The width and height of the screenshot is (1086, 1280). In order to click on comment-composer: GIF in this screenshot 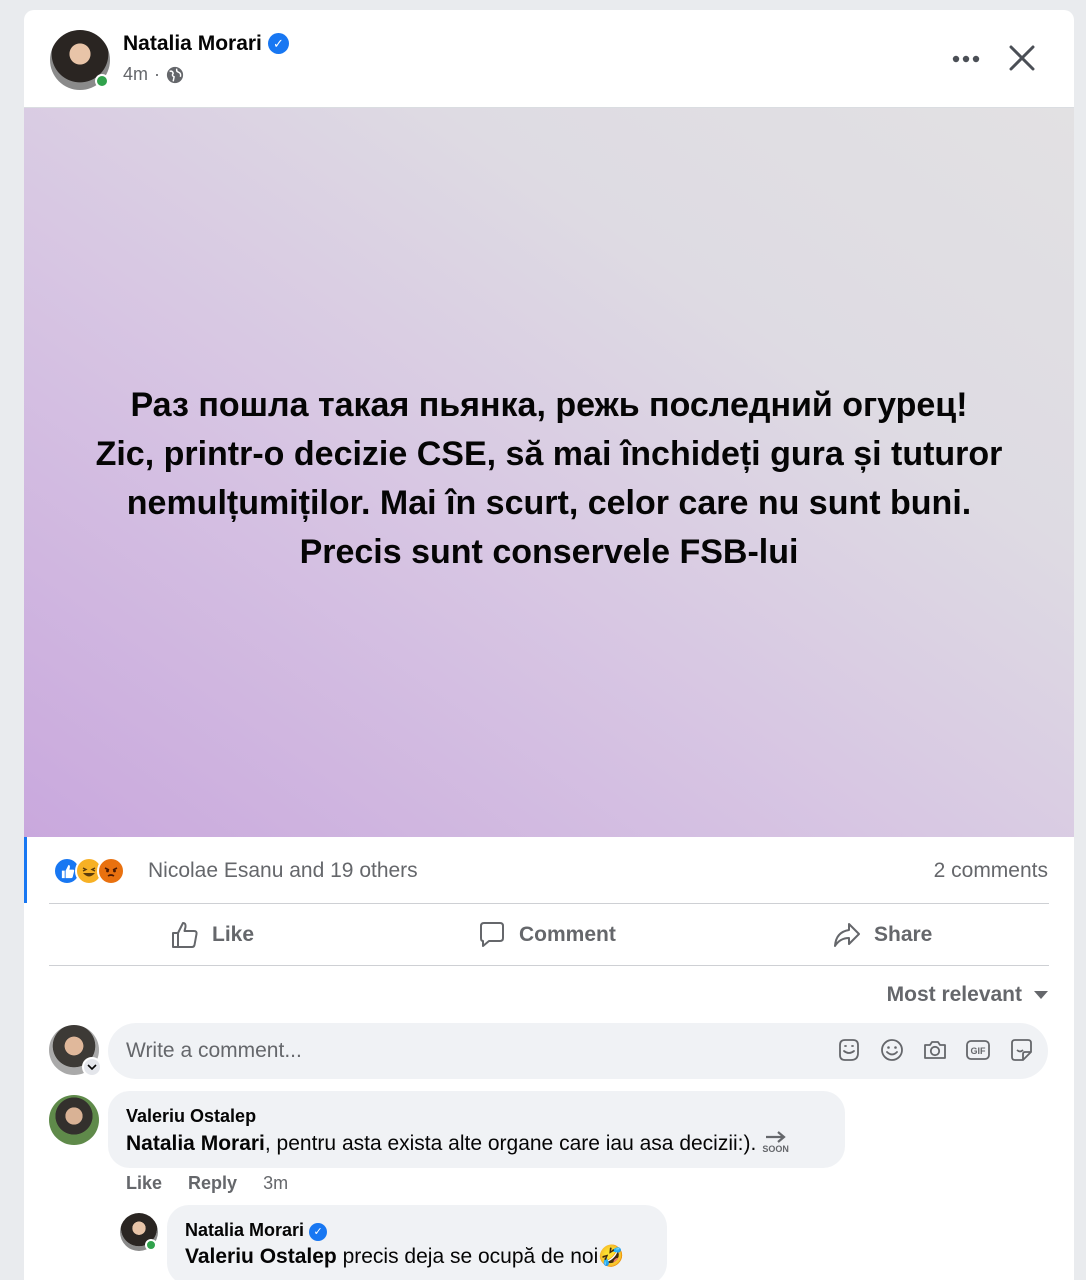, I will do `click(578, 1051)`.